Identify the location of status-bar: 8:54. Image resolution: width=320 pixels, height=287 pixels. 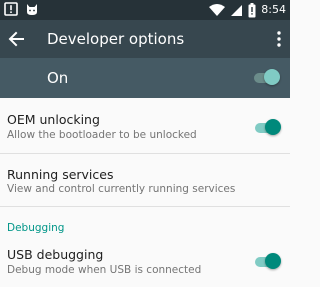
(145, 10).